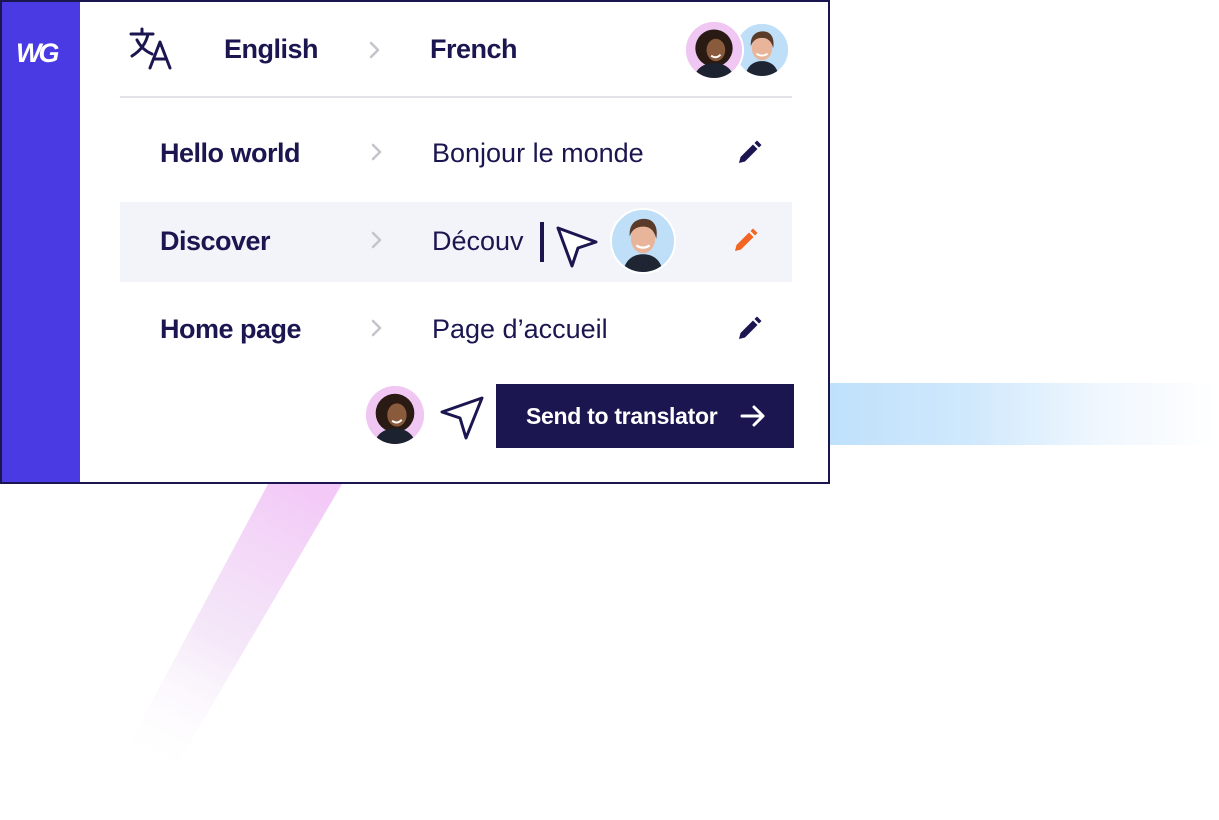  Describe the element at coordinates (456, 97) in the screenshot. I see `header-divider` at that location.